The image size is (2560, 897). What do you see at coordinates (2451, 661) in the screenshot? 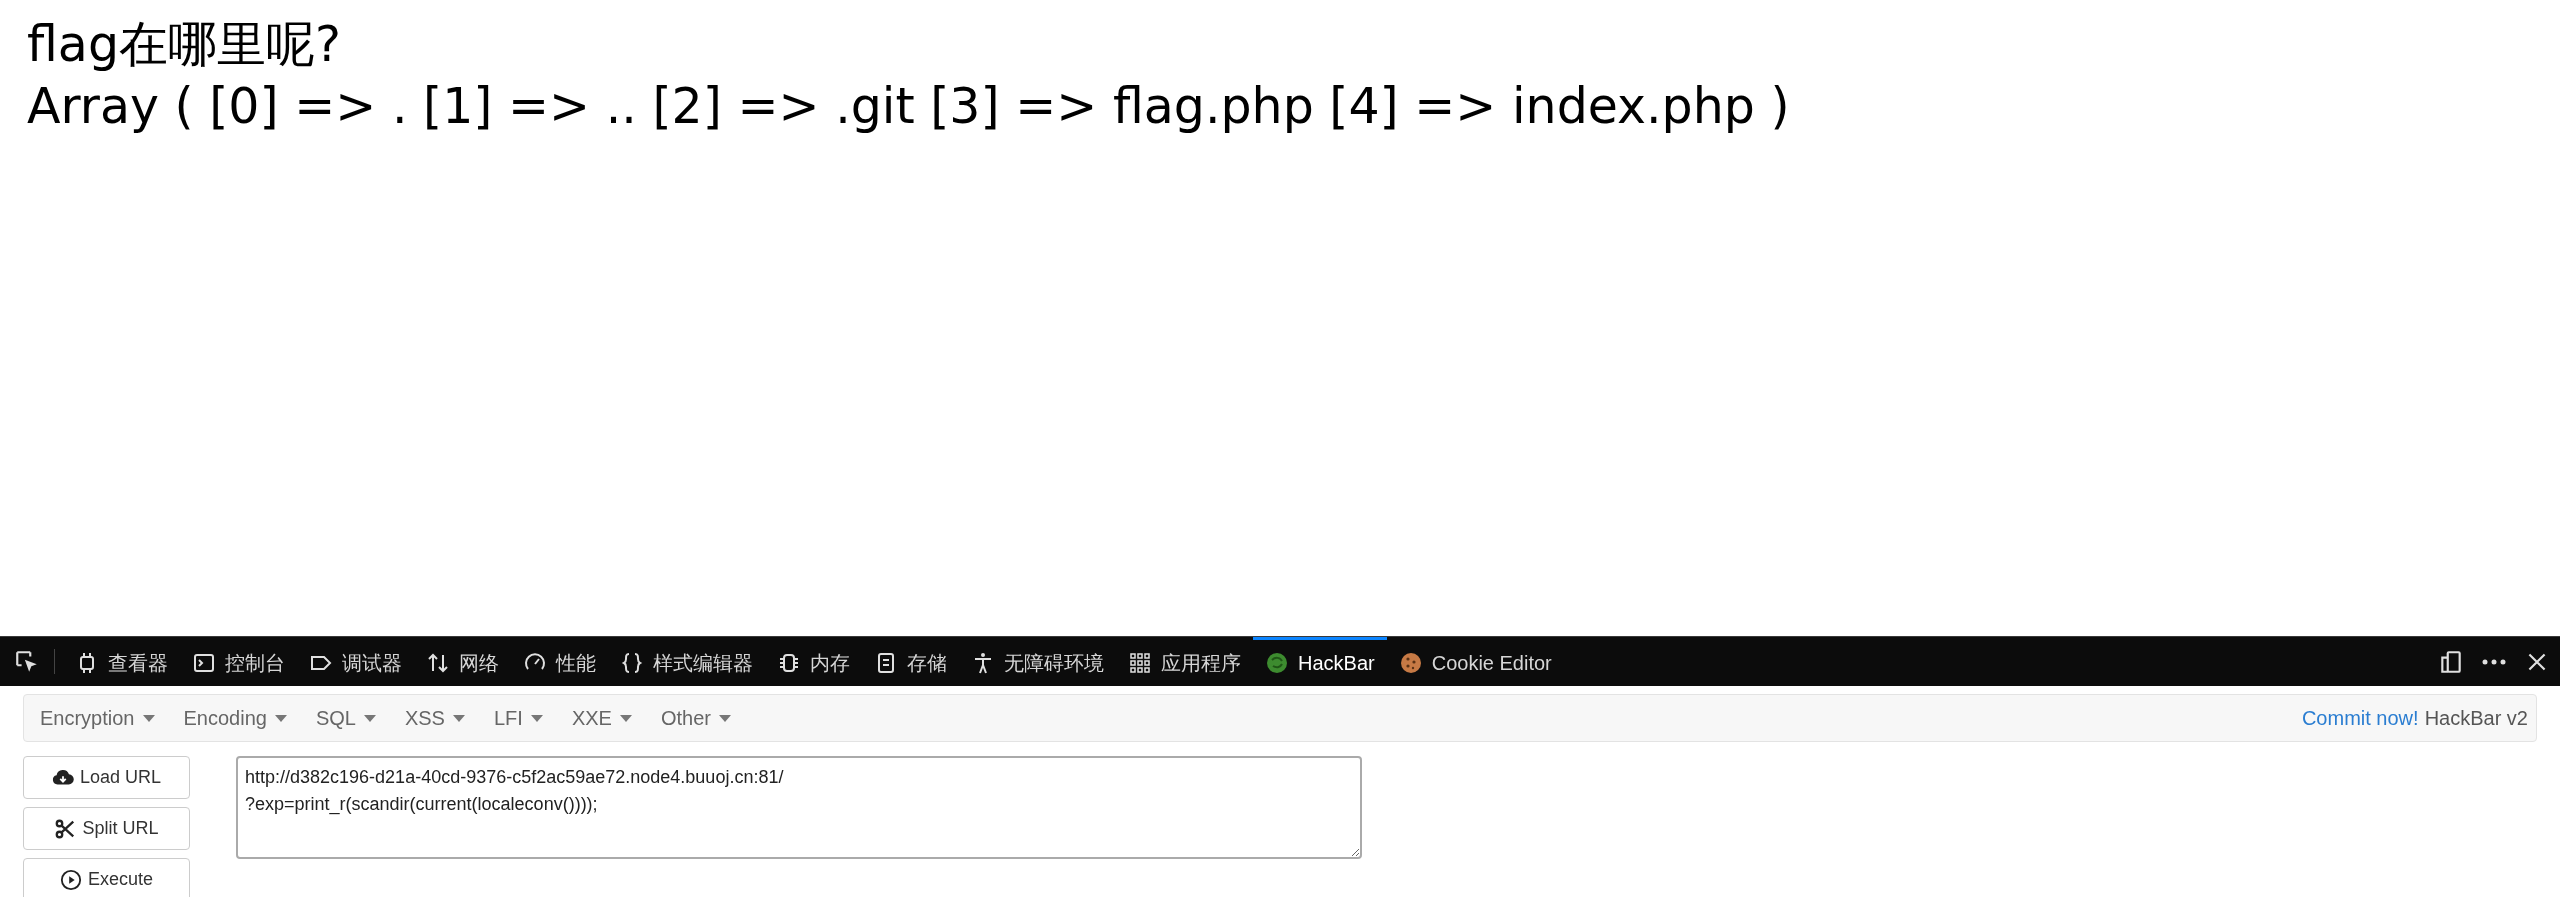
I see `responsive-icon` at bounding box center [2451, 661].